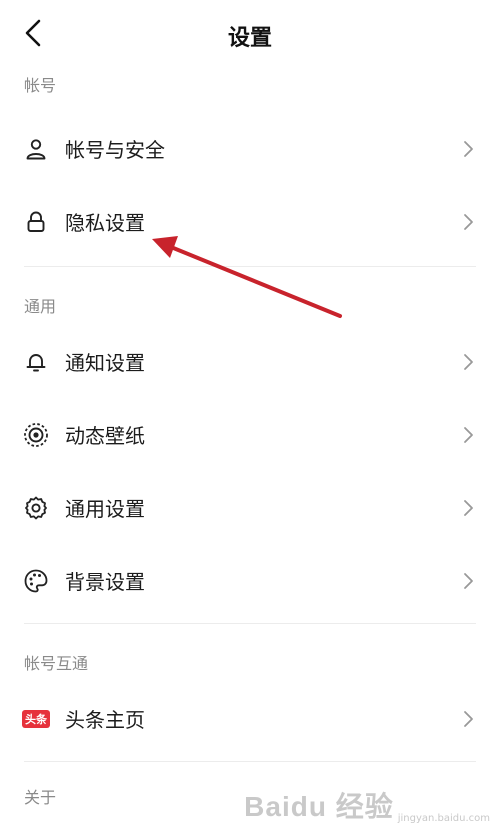 This screenshot has width=500, height=833. I want to click on section-label-account-interop: 帐号互通, so click(56, 663).